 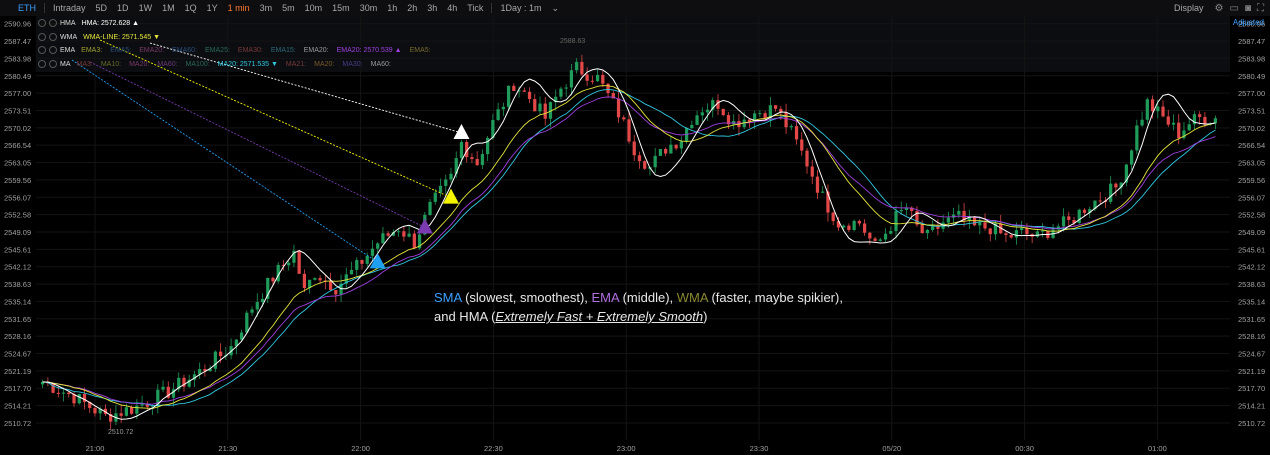 I want to click on y-tick-label: 2573.51, so click(x=1251, y=110).